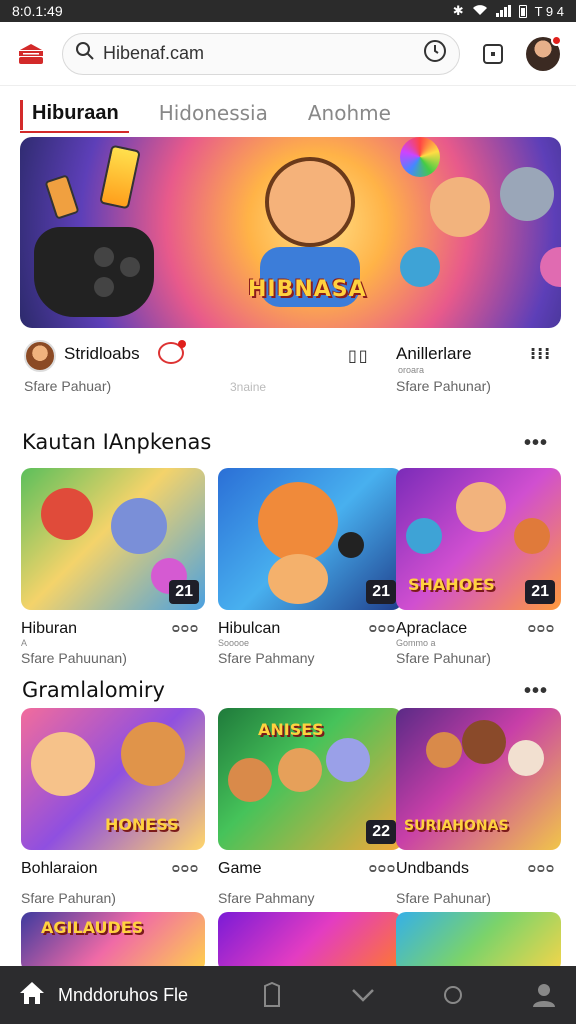 This screenshot has height=1024, width=576. Describe the element at coordinates (172, 352) in the screenshot. I see `channel-badge-icon` at that location.